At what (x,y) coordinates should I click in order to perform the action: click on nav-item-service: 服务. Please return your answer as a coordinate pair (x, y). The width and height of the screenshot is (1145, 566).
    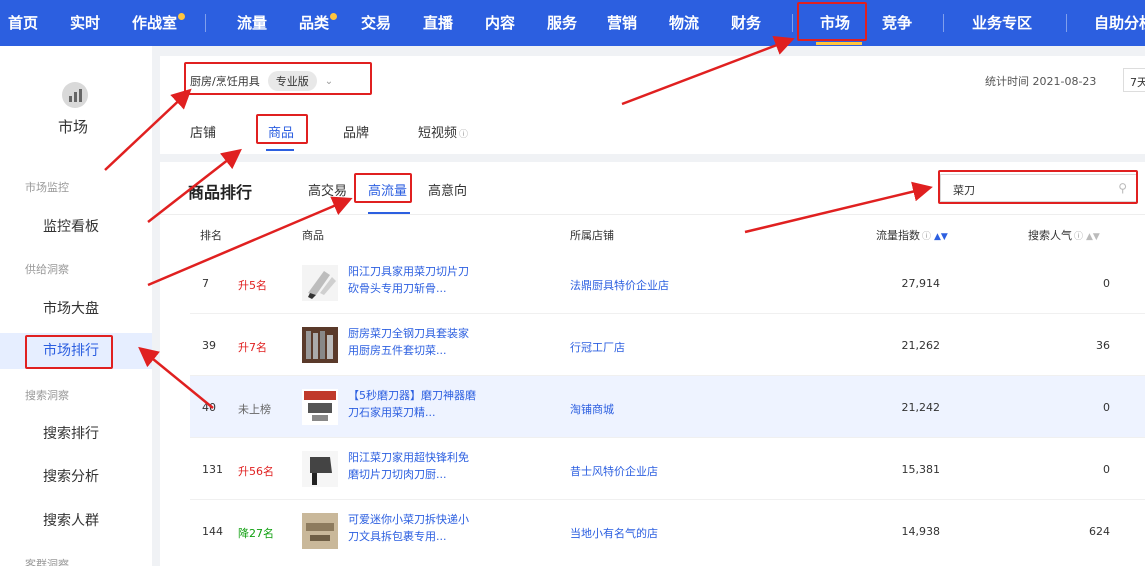
    Looking at the image, I should click on (562, 22).